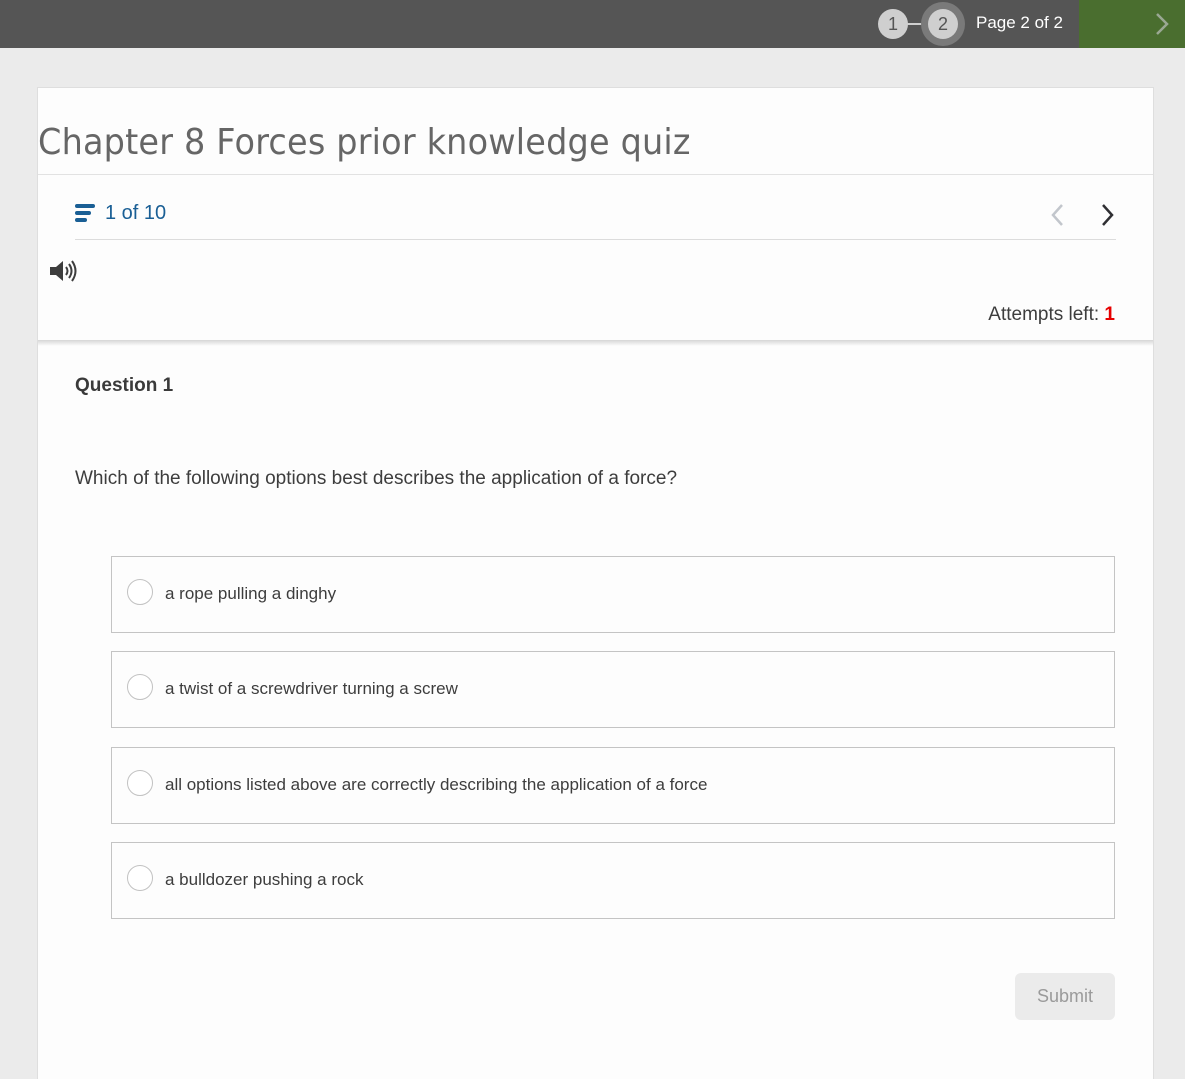 Image resolution: width=1185 pixels, height=1079 pixels. What do you see at coordinates (613, 880) in the screenshot?
I see `answer-option: a bulldozer pushing a rock` at bounding box center [613, 880].